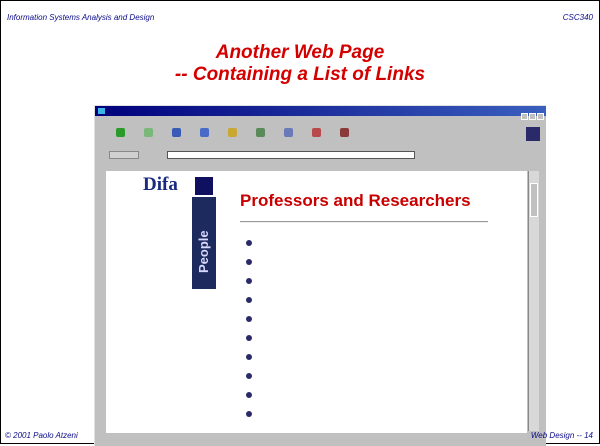 This screenshot has width=600, height=446. Describe the element at coordinates (232, 132) in the screenshot. I see `search-icon` at that location.